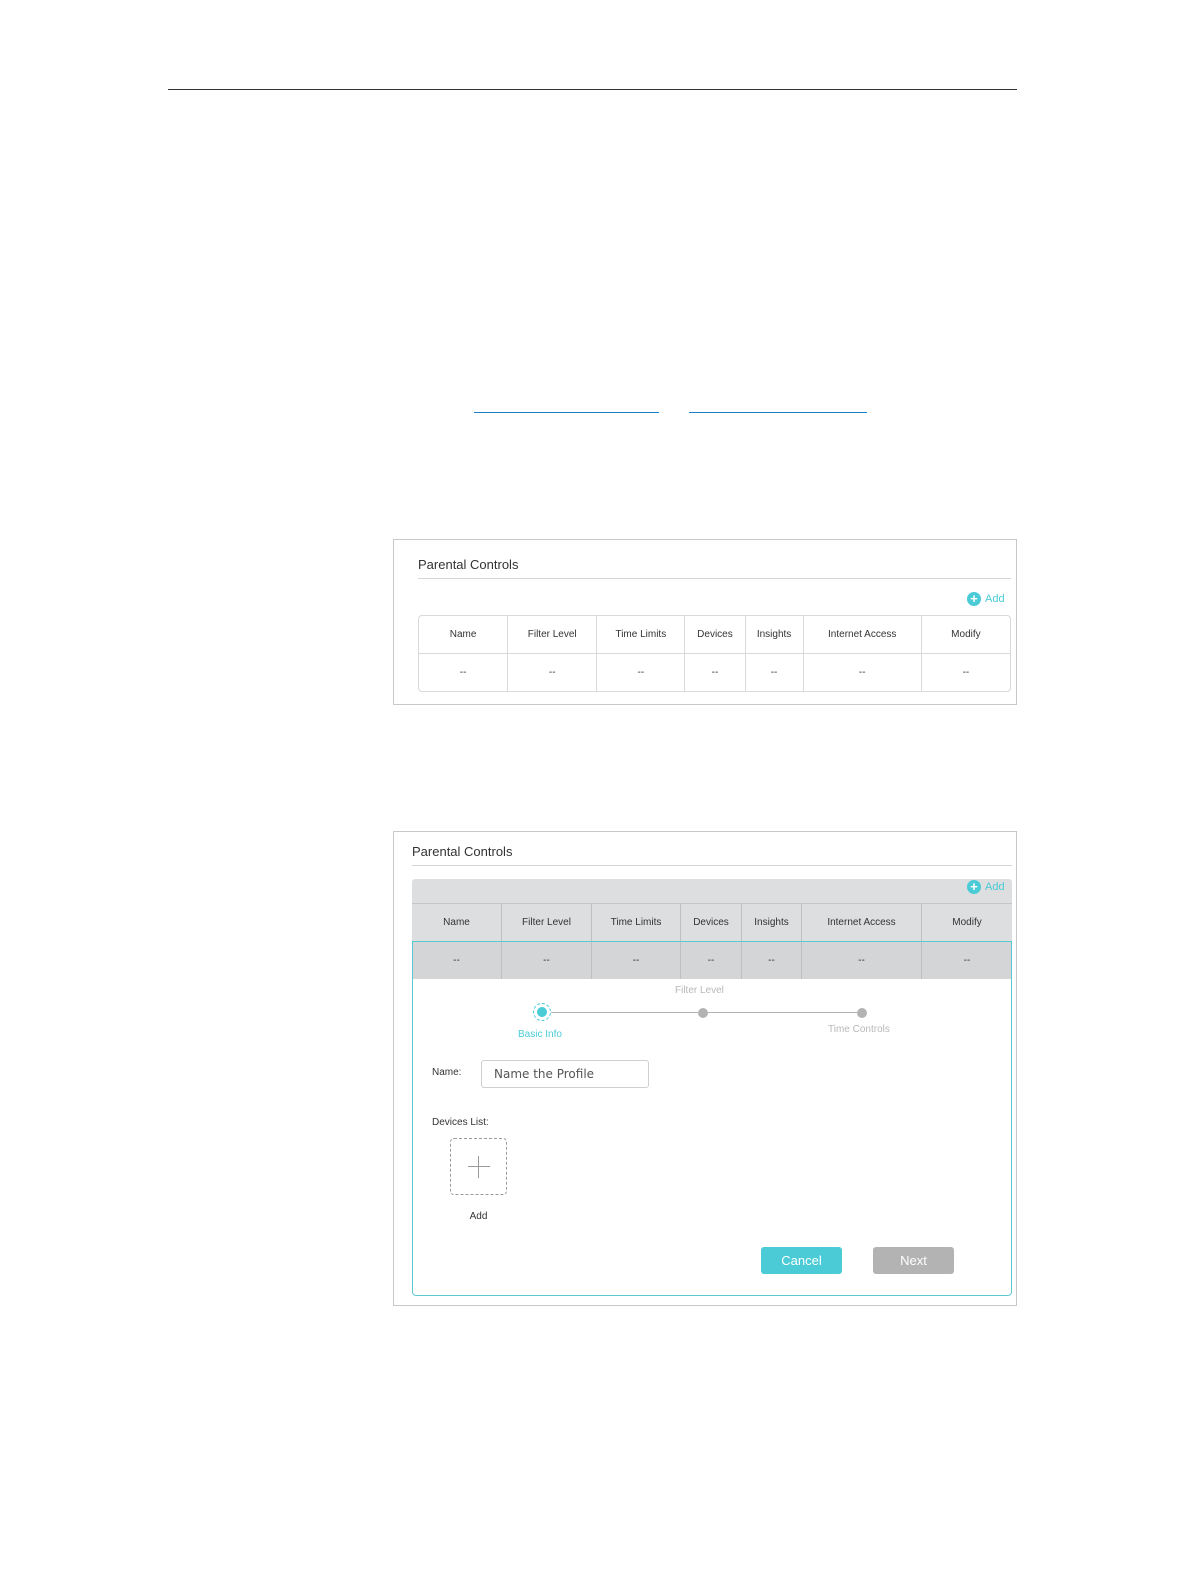 The image size is (1196, 1582). What do you see at coordinates (592, 89) in the screenshot?
I see `page-header-rule` at bounding box center [592, 89].